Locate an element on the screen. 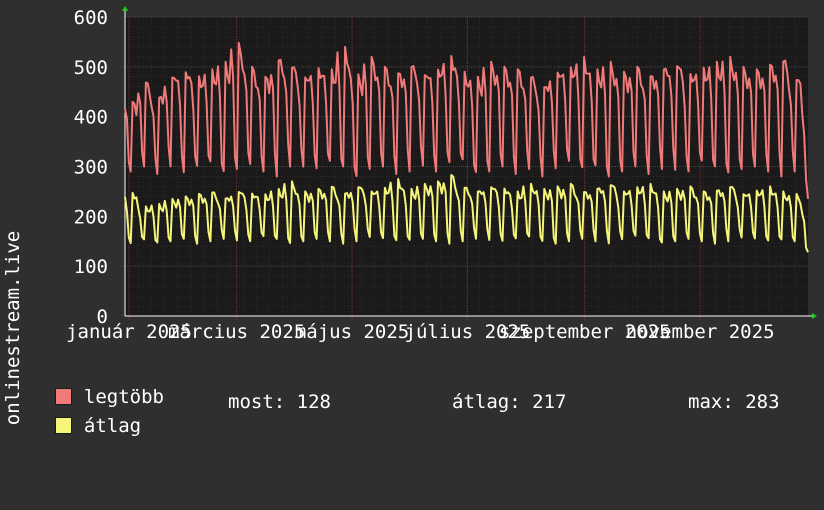 Image resolution: width=824 pixels, height=510 pixels. y-tick-label: 200 is located at coordinates (91, 217).